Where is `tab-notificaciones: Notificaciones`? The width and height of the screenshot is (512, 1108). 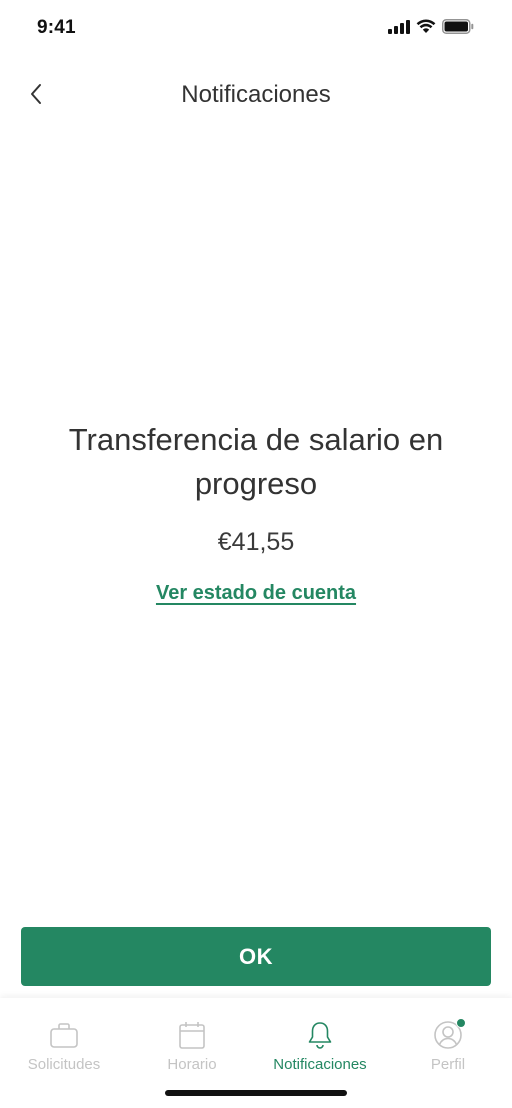 tab-notificaciones: Notificaciones is located at coordinates (320, 1049).